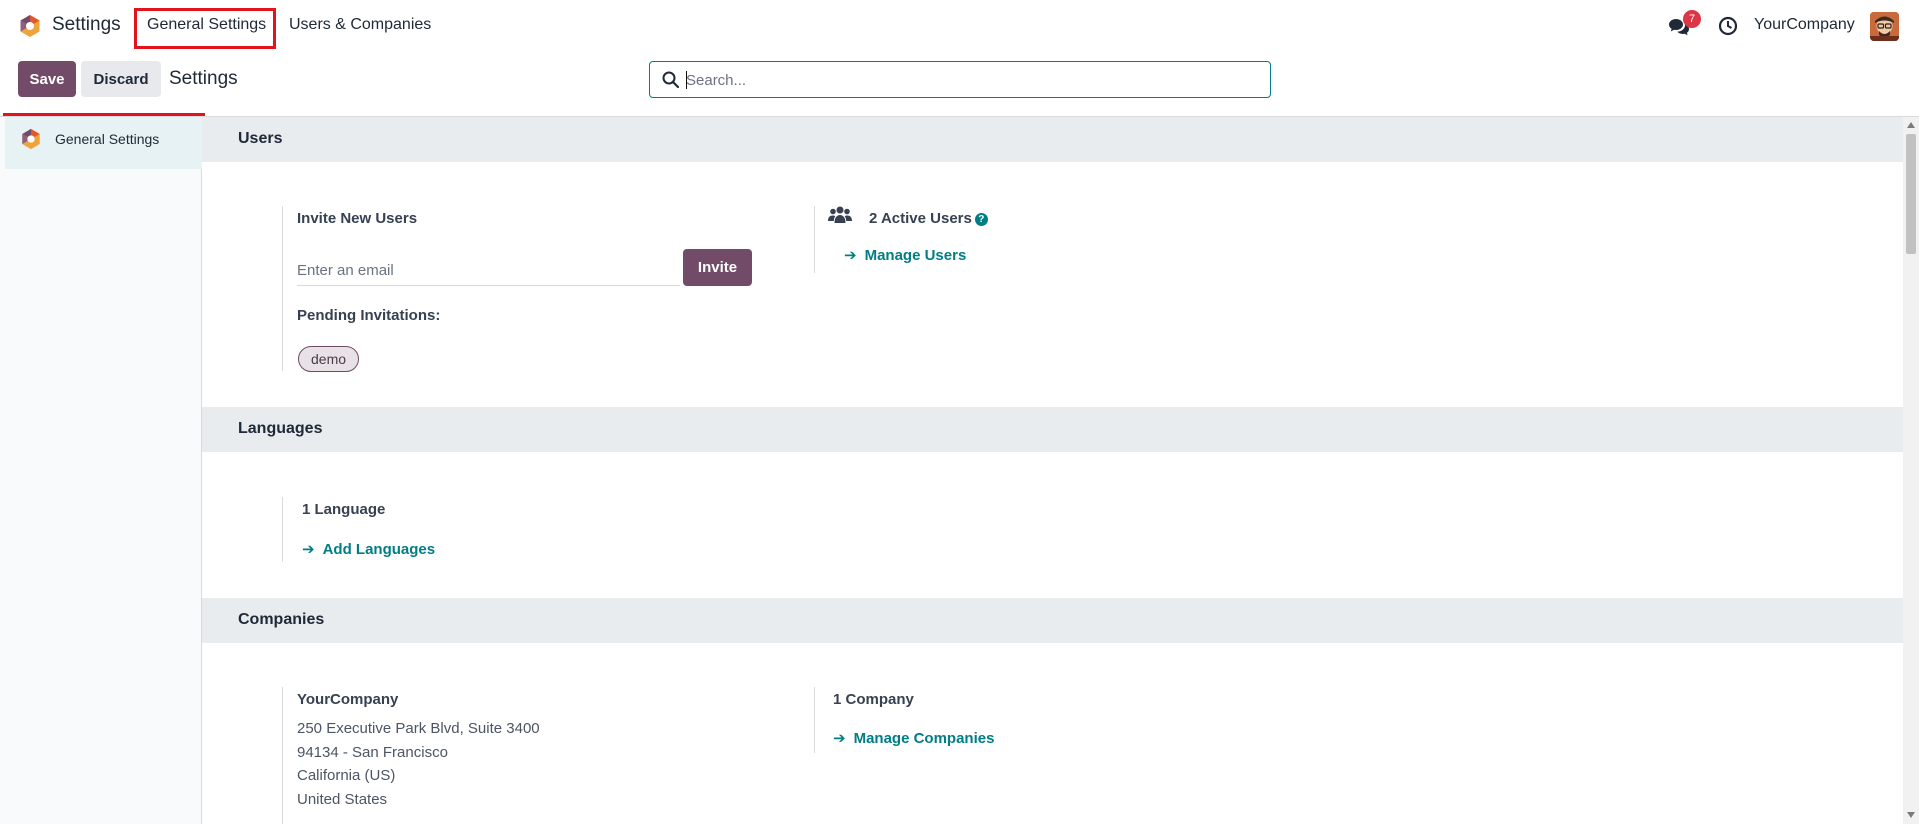  What do you see at coordinates (1911, 815) in the screenshot?
I see `scroll-down-arrow-icon` at bounding box center [1911, 815].